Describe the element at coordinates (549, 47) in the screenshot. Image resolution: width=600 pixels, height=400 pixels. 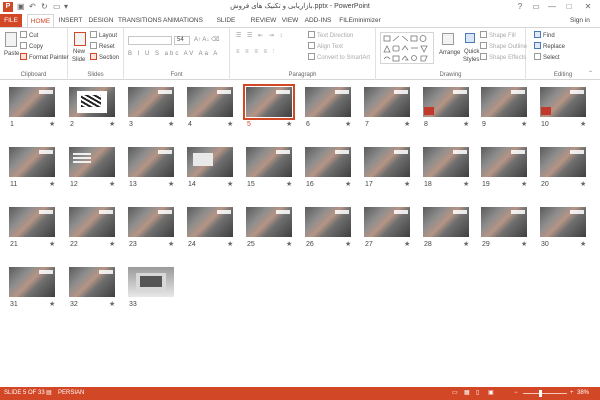
I see `replace-button: Replace` at that location.